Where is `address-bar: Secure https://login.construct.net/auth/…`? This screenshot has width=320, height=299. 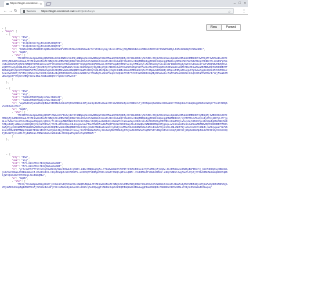
address-bar: Secure https://login.construct.net/auth/… is located at coordinates (127, 11).